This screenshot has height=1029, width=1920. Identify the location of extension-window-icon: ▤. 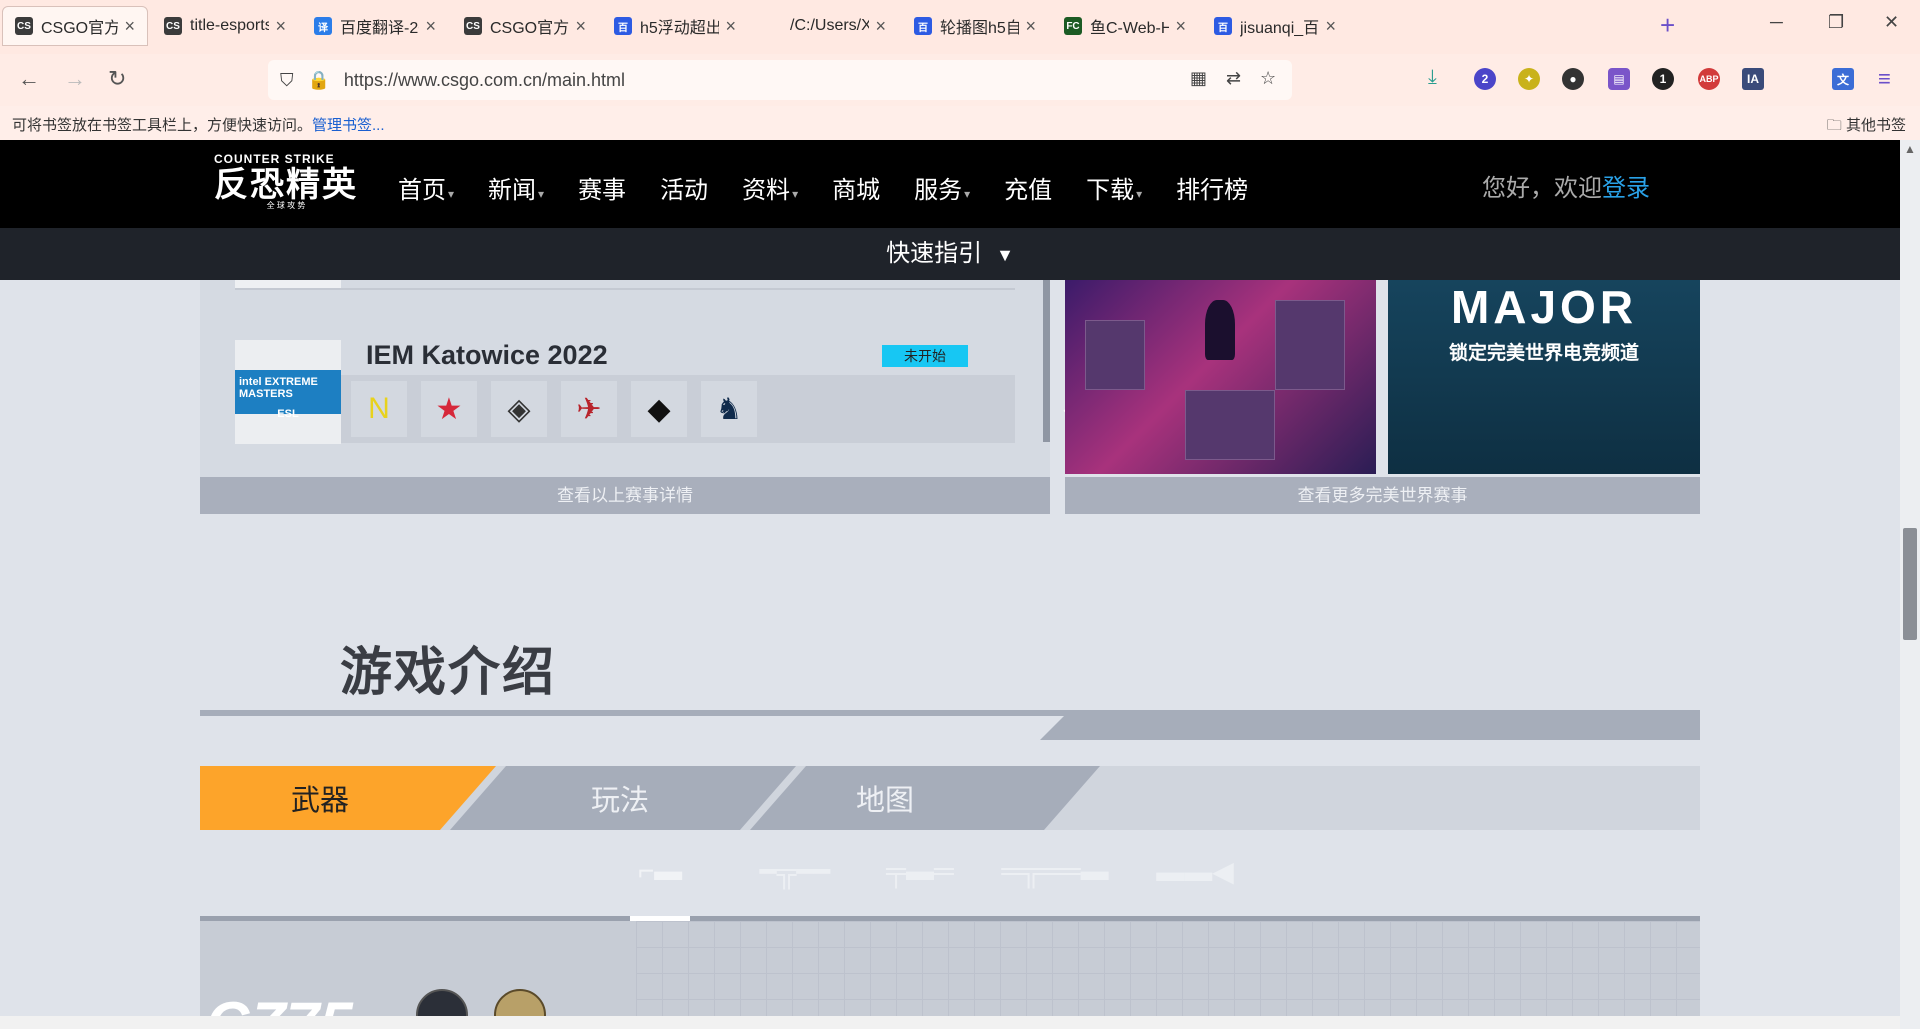
(1619, 79).